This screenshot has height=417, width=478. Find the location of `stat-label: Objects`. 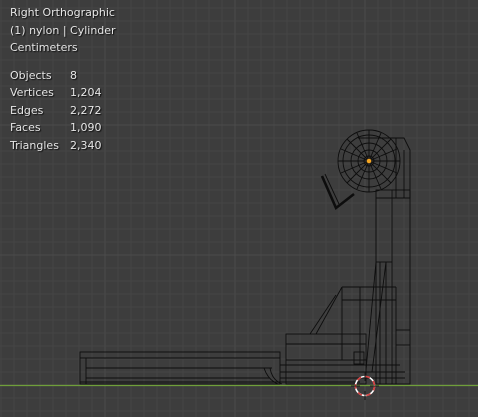

stat-label: Objects is located at coordinates (31, 75).